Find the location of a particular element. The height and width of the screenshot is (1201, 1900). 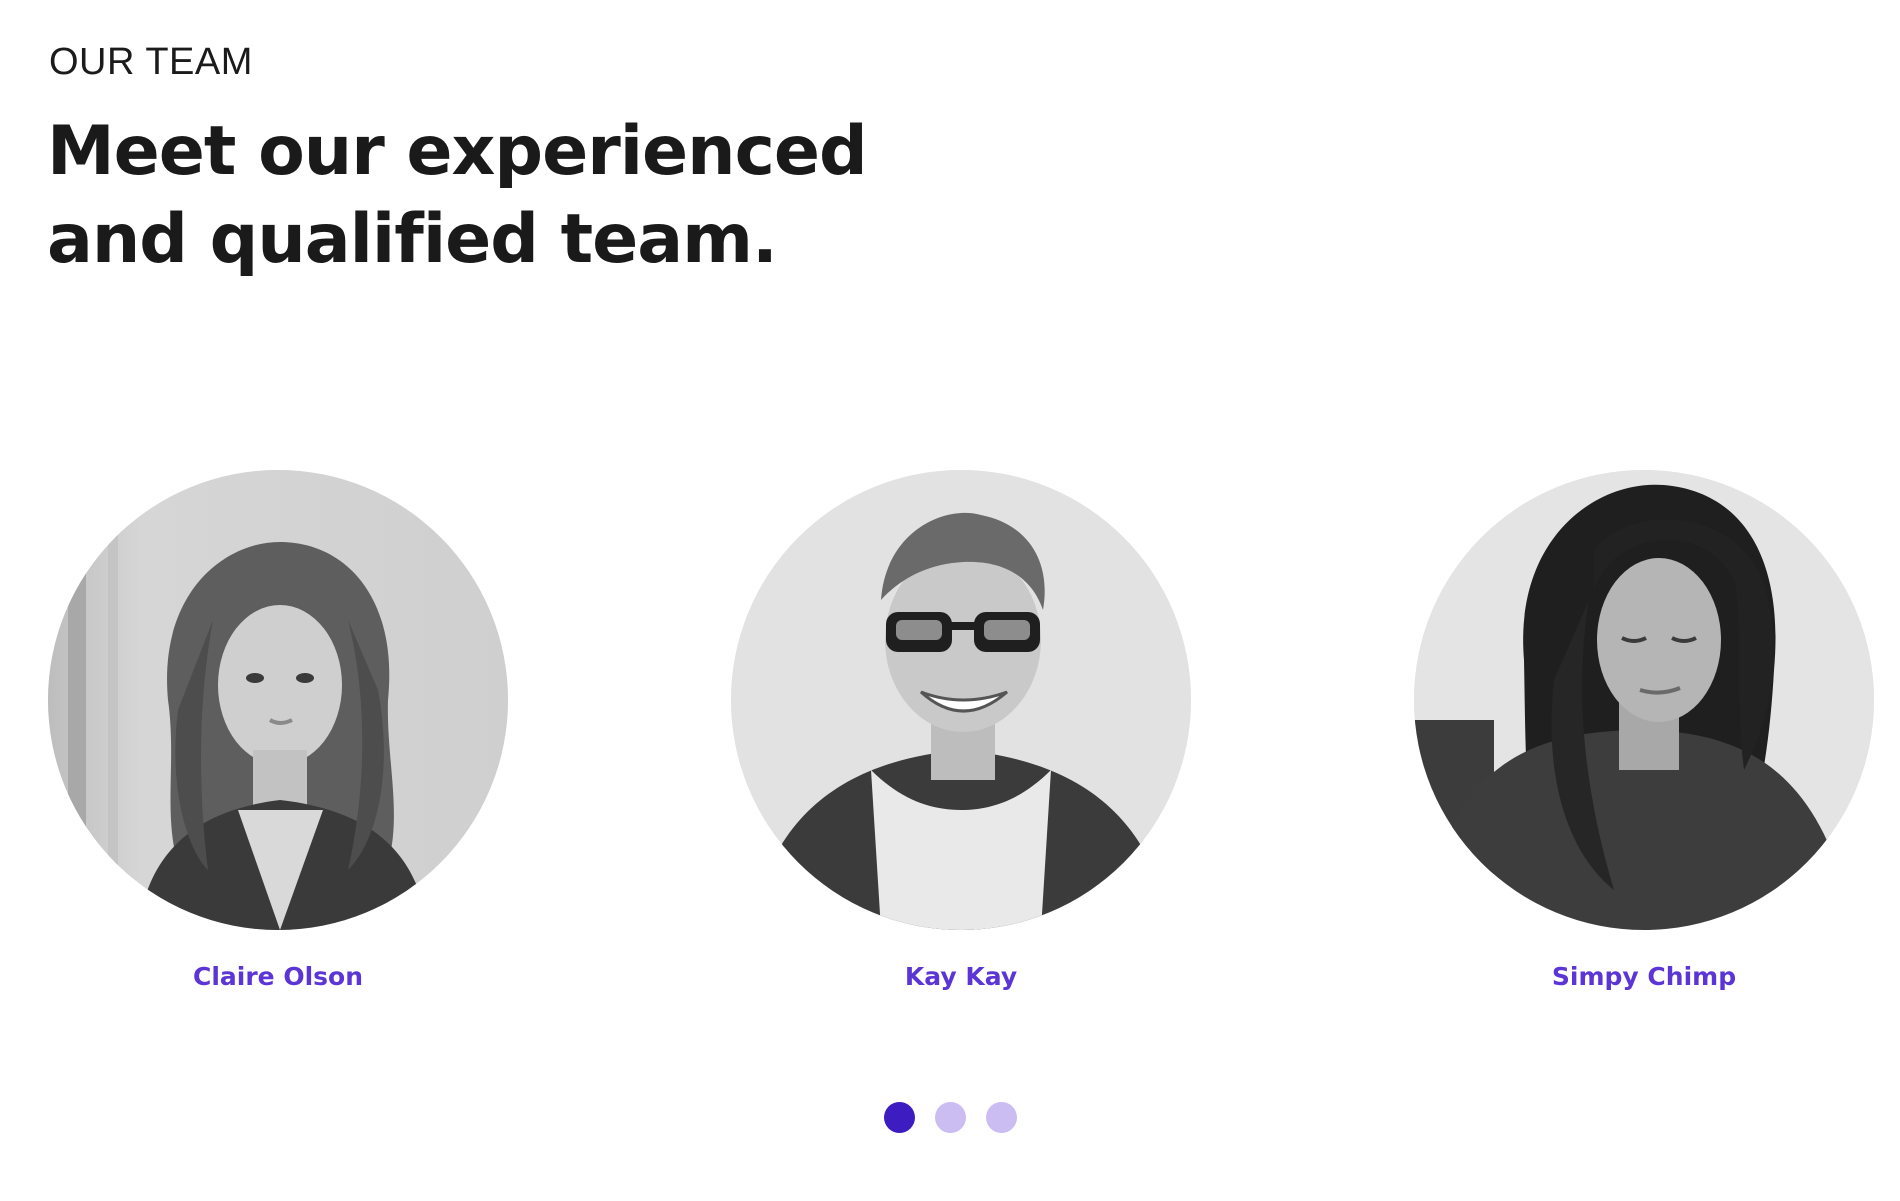

member-name: Simpy Chimp is located at coordinates (1644, 977).